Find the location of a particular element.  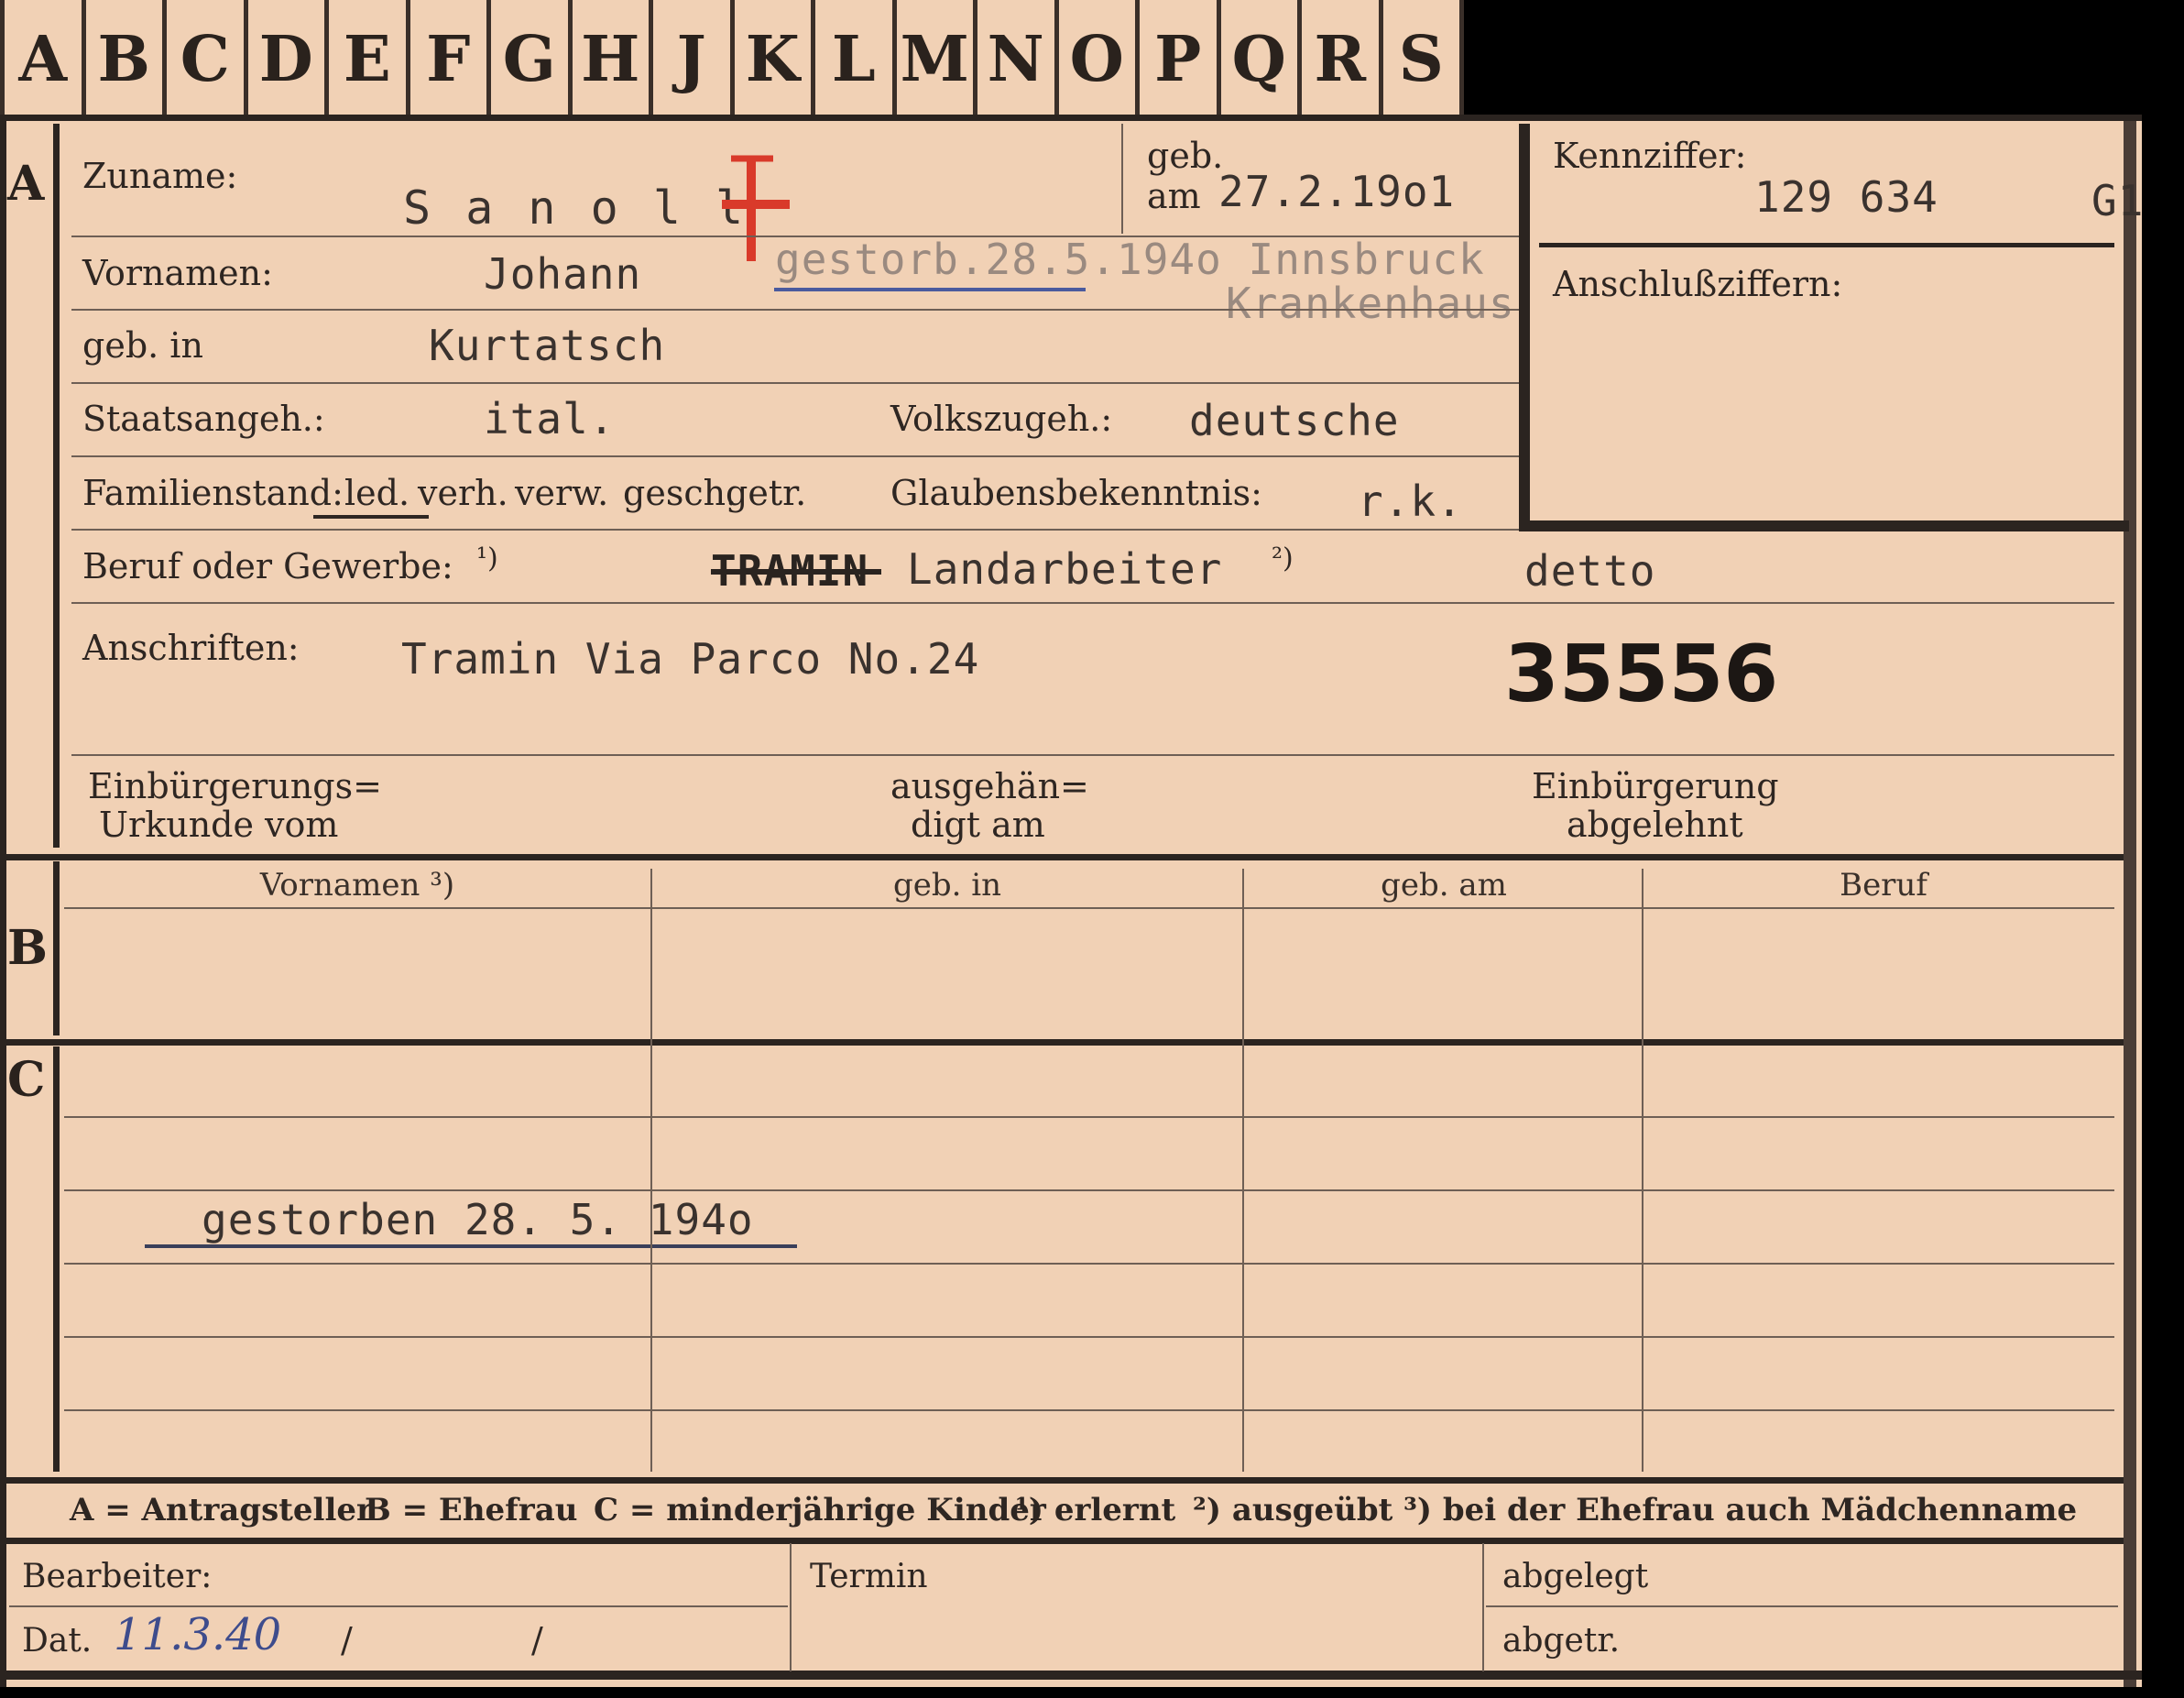

date-label: Dat. is located at coordinates (57, 1641).